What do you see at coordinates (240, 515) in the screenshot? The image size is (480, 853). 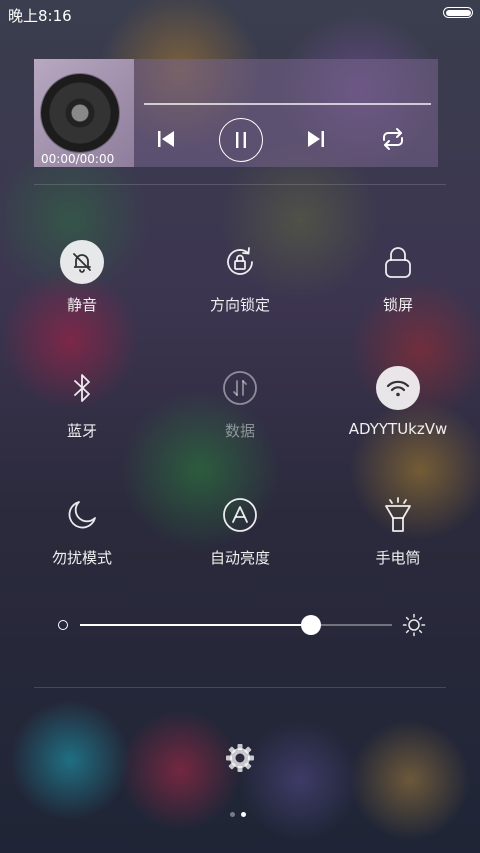 I see `auto-brightness-icon` at bounding box center [240, 515].